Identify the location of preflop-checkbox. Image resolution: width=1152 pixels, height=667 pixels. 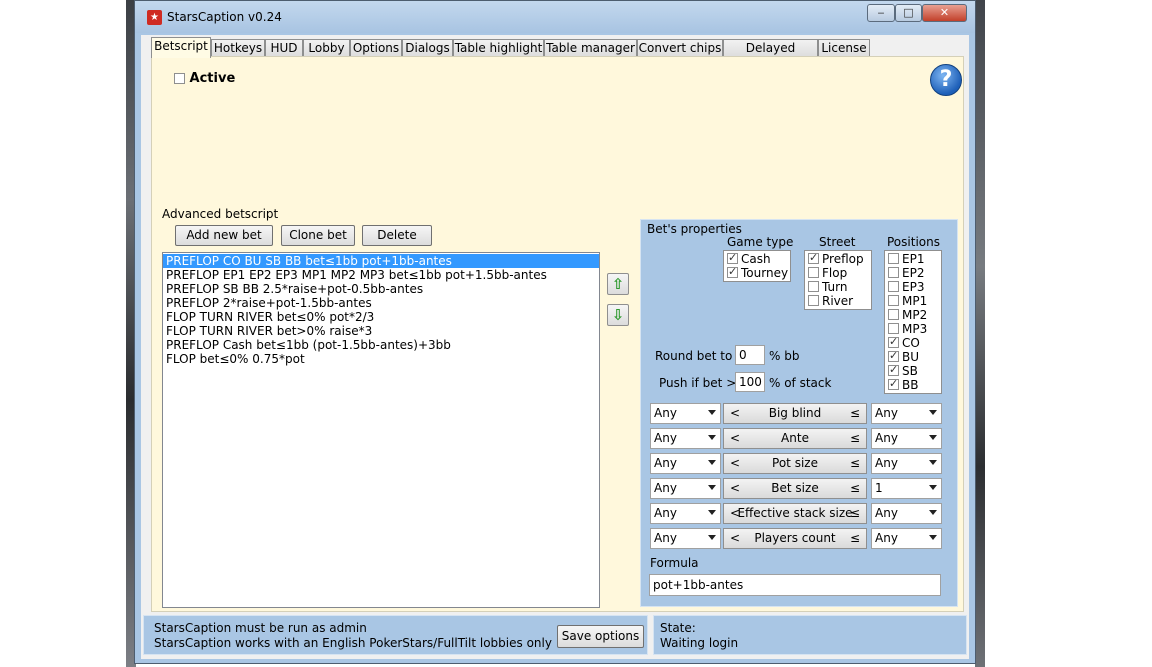
(813, 258).